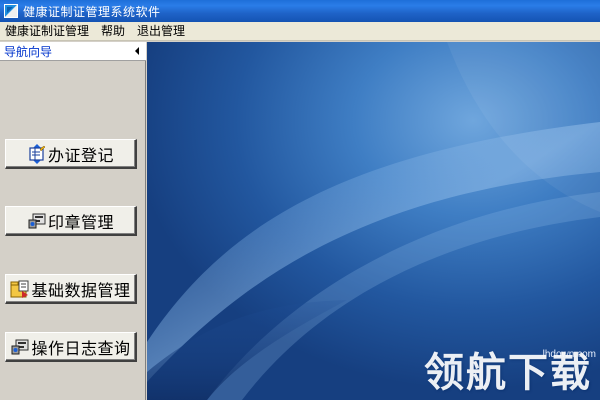 This screenshot has height=400, width=600. Describe the element at coordinates (300, 11) in the screenshot. I see `title-bar: 健康证制证管理系统软件` at that location.